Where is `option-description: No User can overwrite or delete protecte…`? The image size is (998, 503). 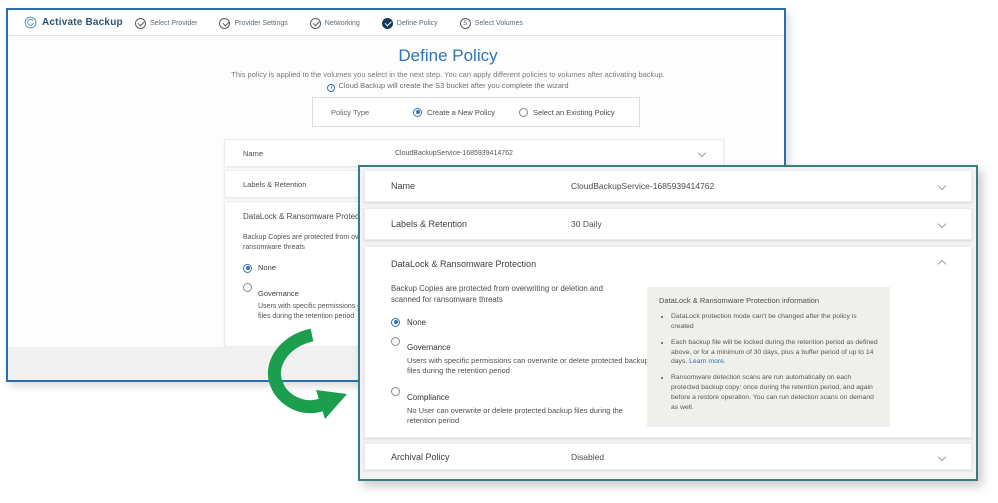 option-description: No User can overwrite or delete protecte… is located at coordinates (515, 415).